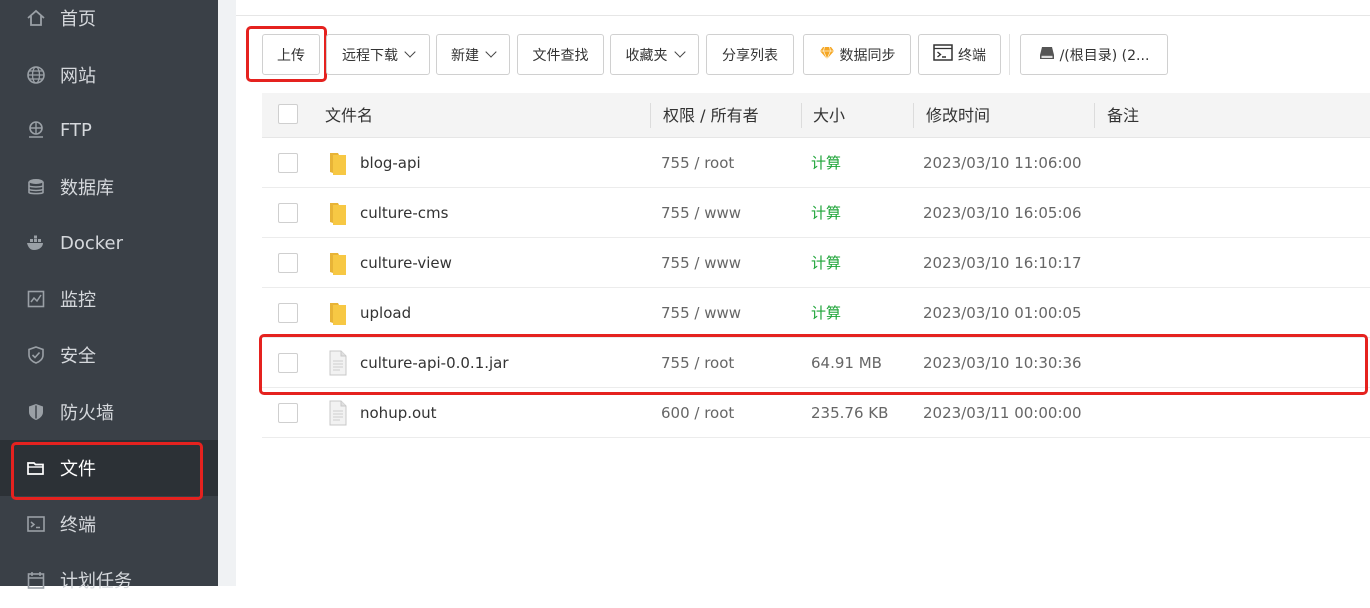  I want to click on upload-label: 上传, so click(291, 55).